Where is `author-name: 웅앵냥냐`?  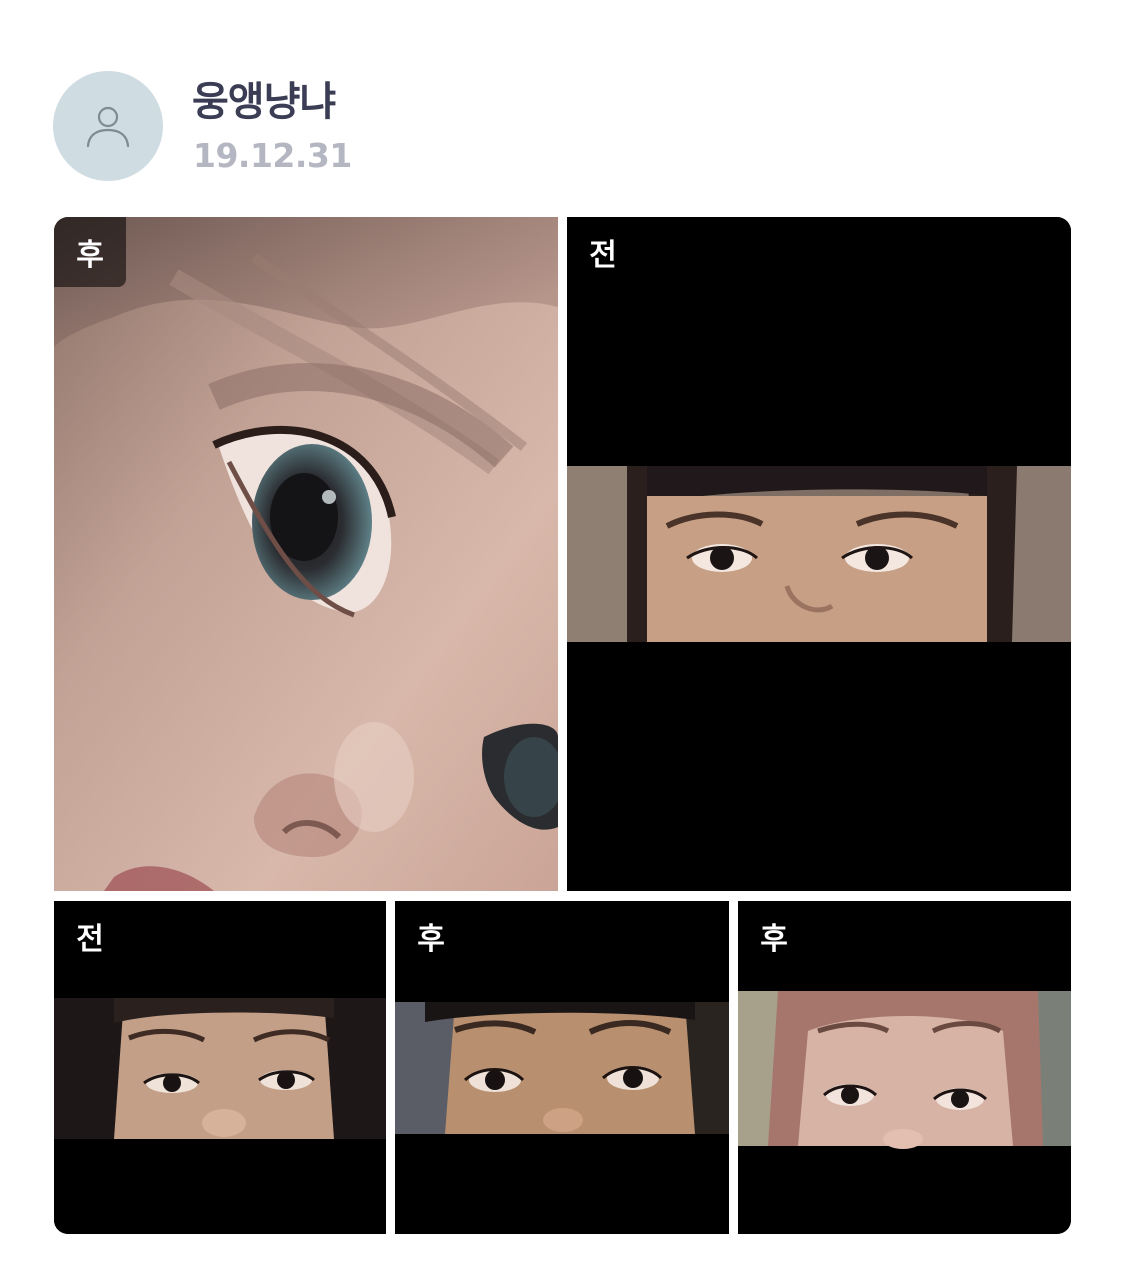
author-name: 웅앵냥냐 is located at coordinates (264, 102).